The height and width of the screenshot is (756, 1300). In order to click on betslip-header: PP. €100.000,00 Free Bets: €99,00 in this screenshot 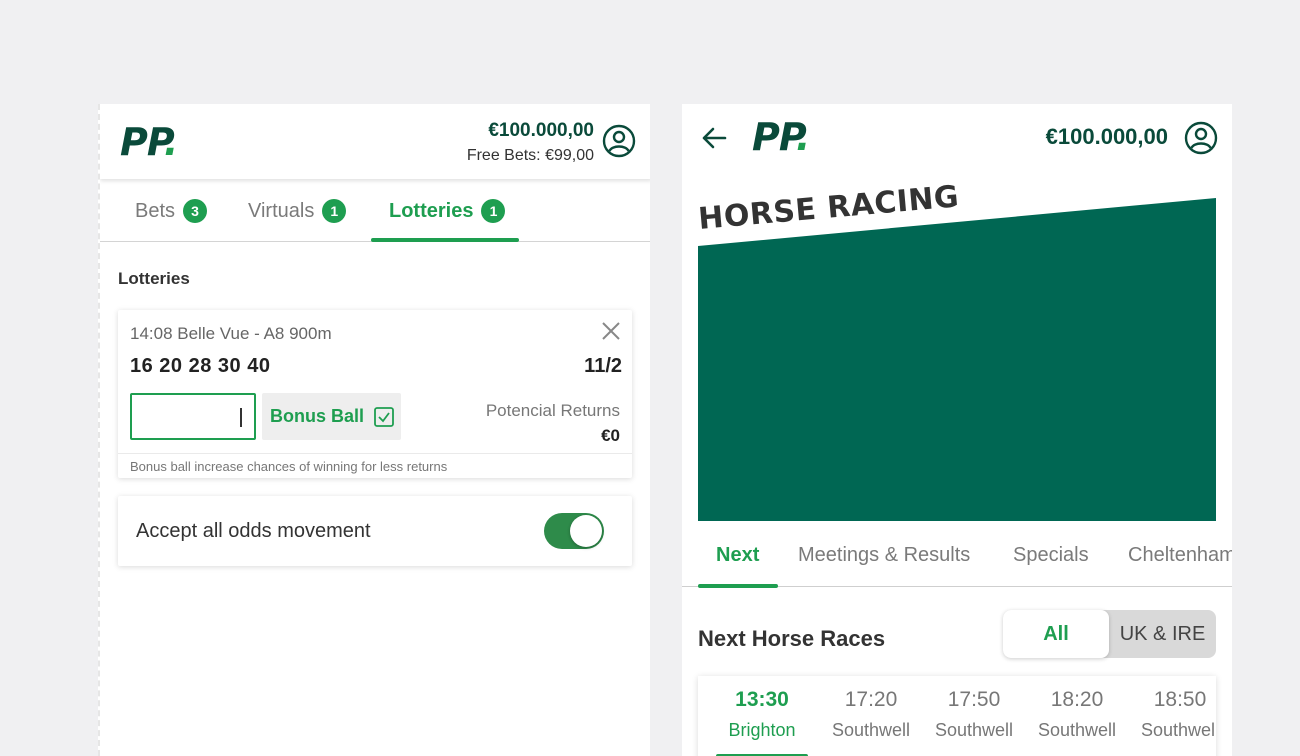, I will do `click(375, 141)`.